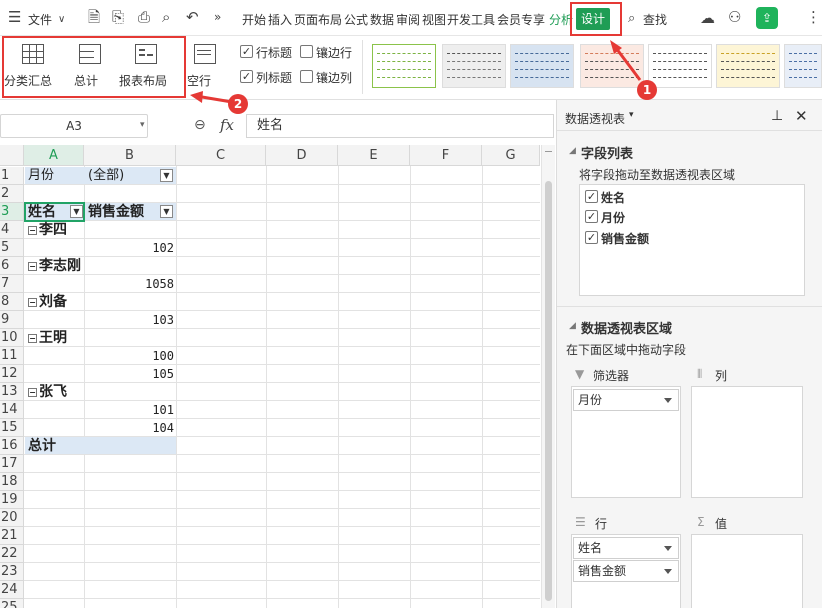 The width and height of the screenshot is (822, 608). Describe the element at coordinates (12, 554) in the screenshot. I see `row-header: 22` at that location.